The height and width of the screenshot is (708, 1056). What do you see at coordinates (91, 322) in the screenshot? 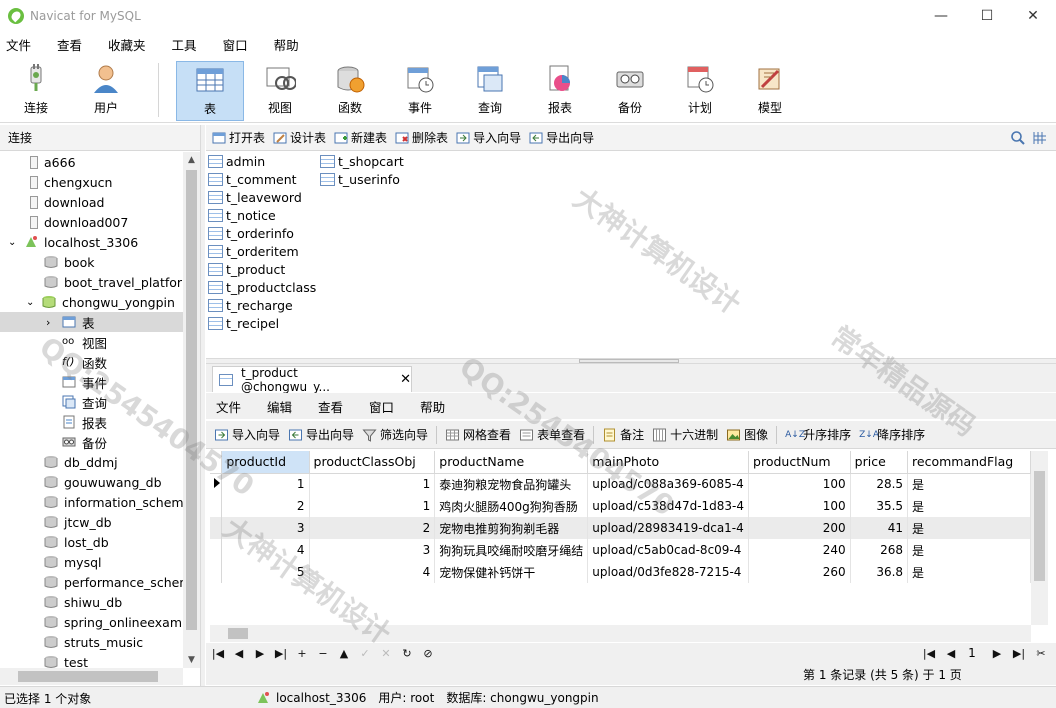
I see `tree-item-tables: › 表` at bounding box center [91, 322].